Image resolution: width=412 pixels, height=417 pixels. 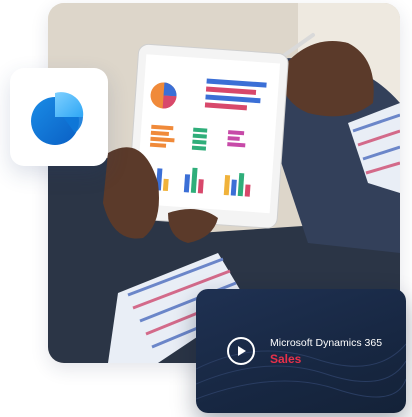 What do you see at coordinates (326, 343) in the screenshot?
I see `video-title: Microsoft Dynamics 365` at bounding box center [326, 343].